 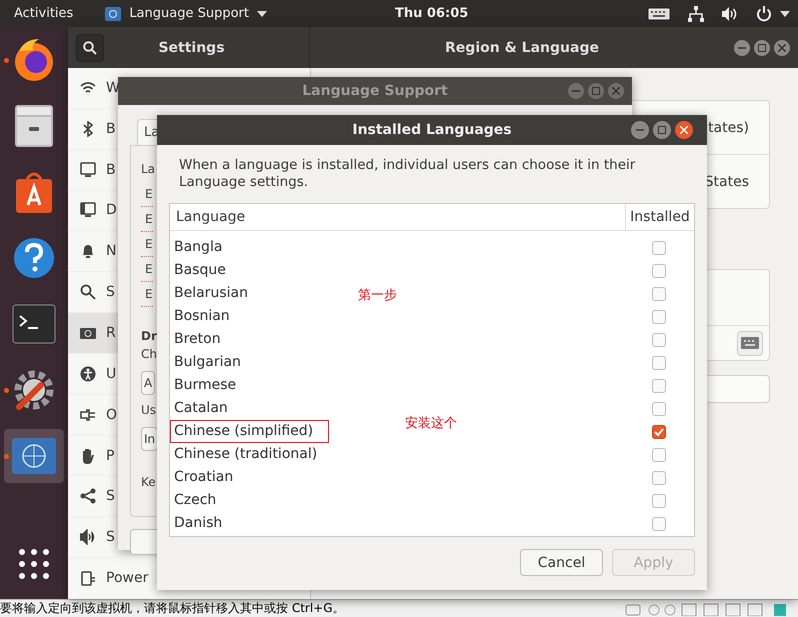 What do you see at coordinates (198, 247) in the screenshot?
I see `language-name: Bangla` at bounding box center [198, 247].